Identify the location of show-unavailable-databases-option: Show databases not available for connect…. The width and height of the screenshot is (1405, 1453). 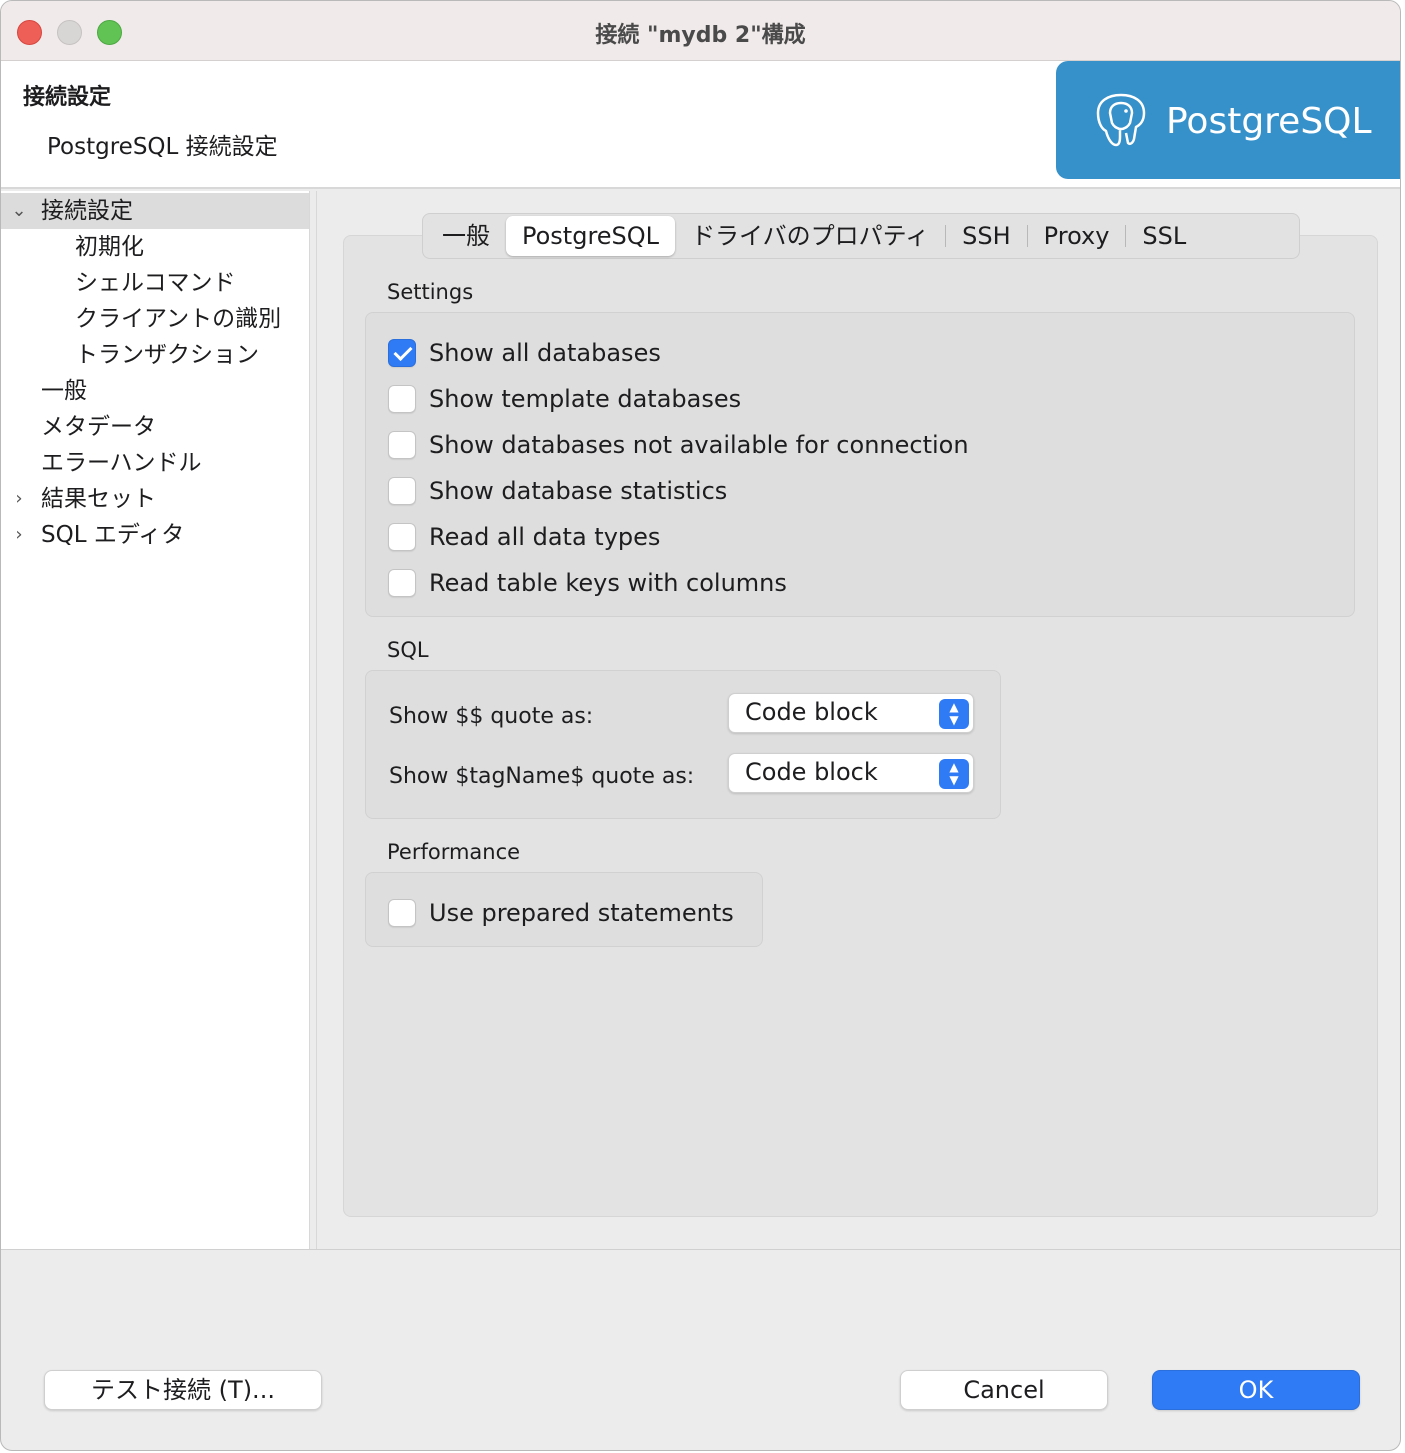
(678, 445).